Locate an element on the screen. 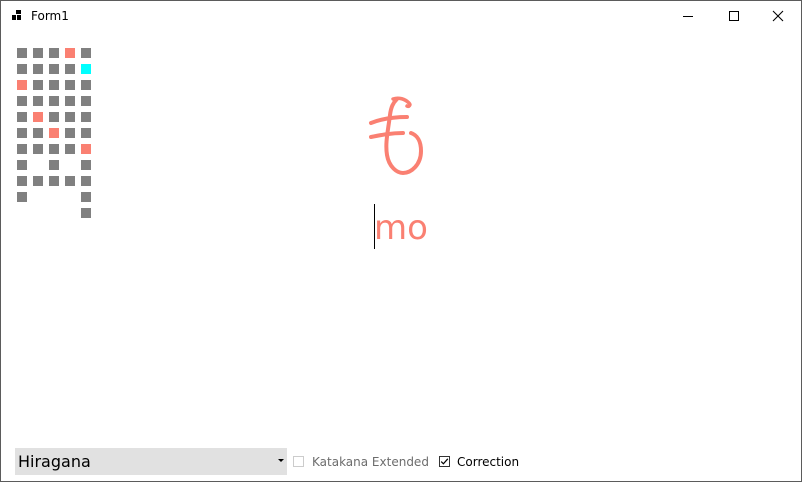  maximize-button is located at coordinates (734, 16).